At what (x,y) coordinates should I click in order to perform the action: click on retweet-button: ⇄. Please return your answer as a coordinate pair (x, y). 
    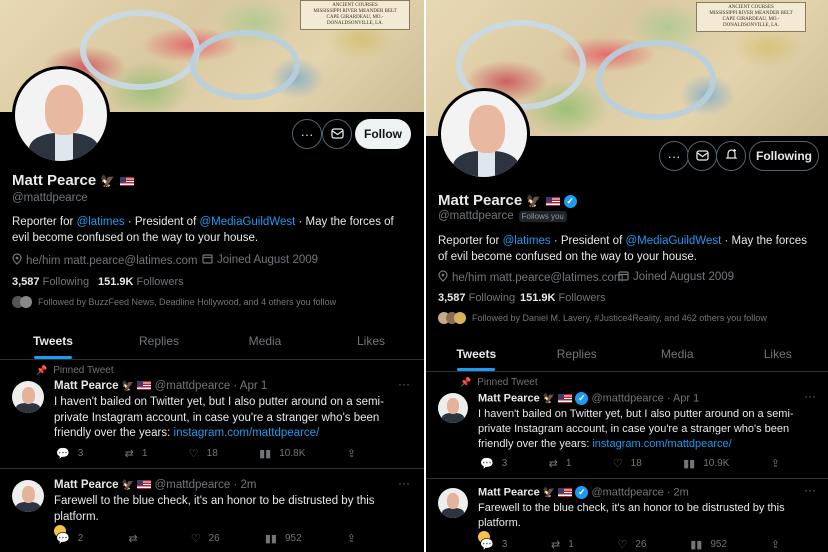
    Looking at the image, I should click on (136, 538).